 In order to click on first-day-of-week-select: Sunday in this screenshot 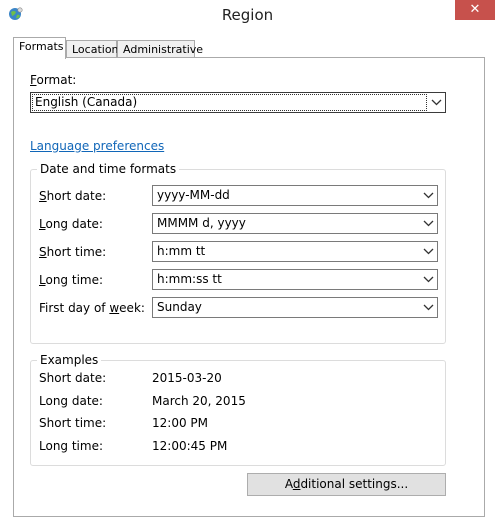, I will do `click(295, 307)`.